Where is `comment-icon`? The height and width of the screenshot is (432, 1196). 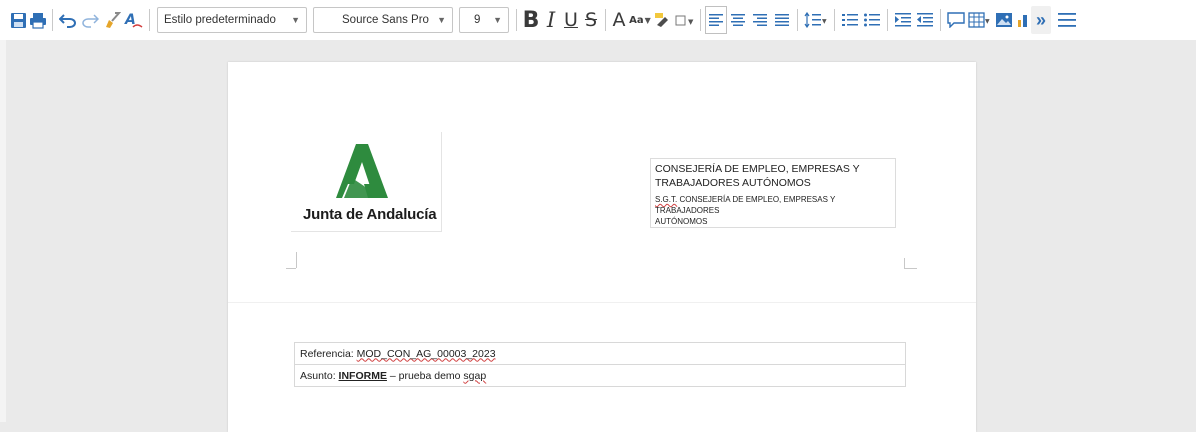 comment-icon is located at coordinates (956, 20).